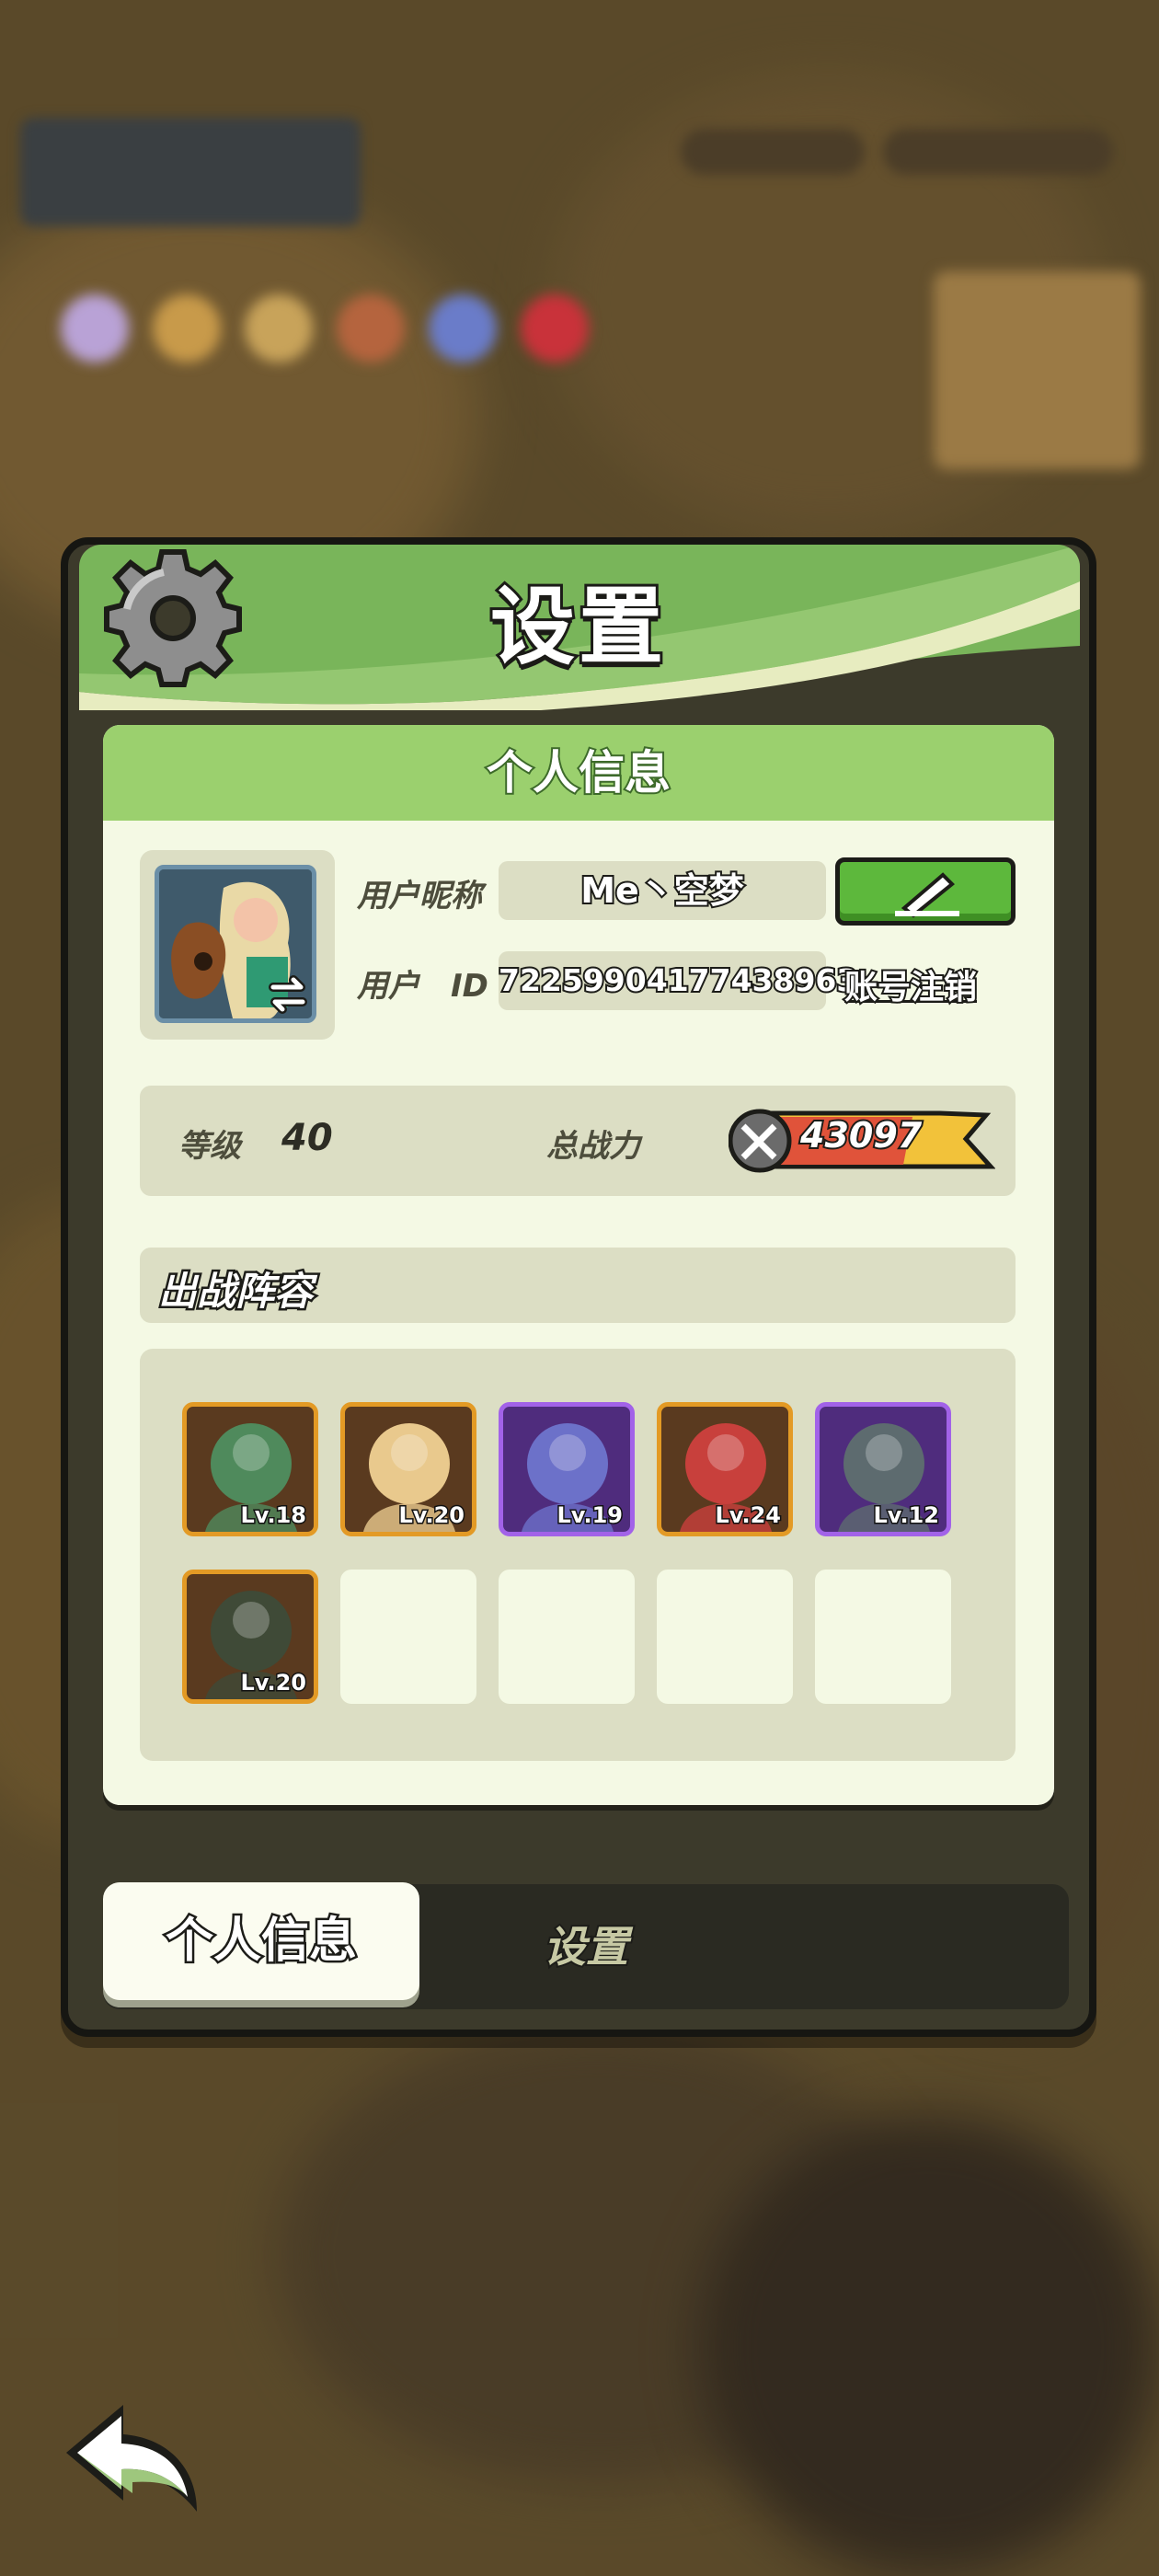  I want to click on hero-level: Lv.12, so click(906, 1515).